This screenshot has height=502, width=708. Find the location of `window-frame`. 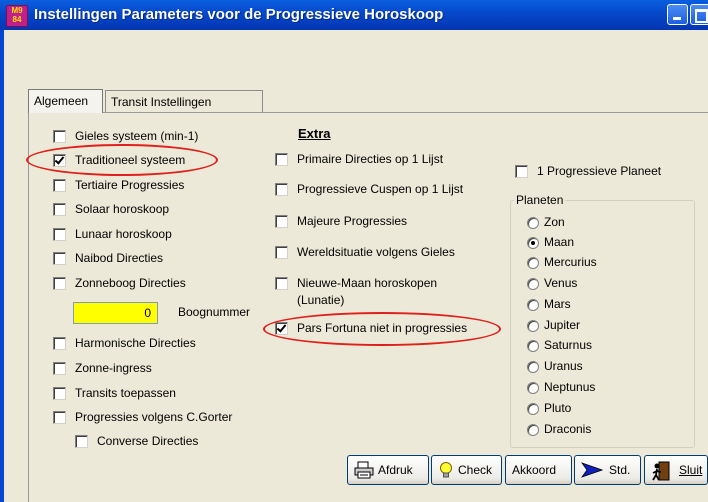

window-frame is located at coordinates (2, 266).